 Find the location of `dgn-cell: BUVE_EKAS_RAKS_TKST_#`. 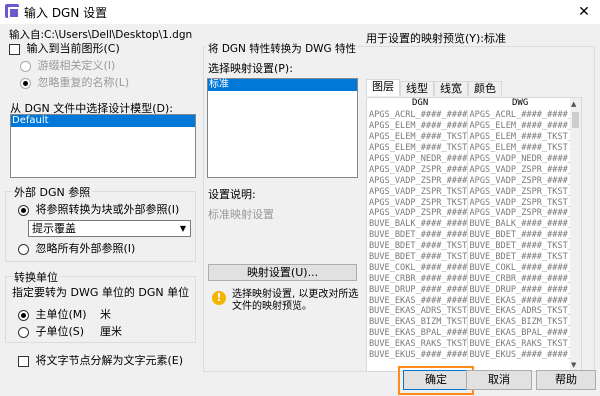

dgn-cell: BUVE_EKAS_RAKS_TKST_# is located at coordinates (417, 344).